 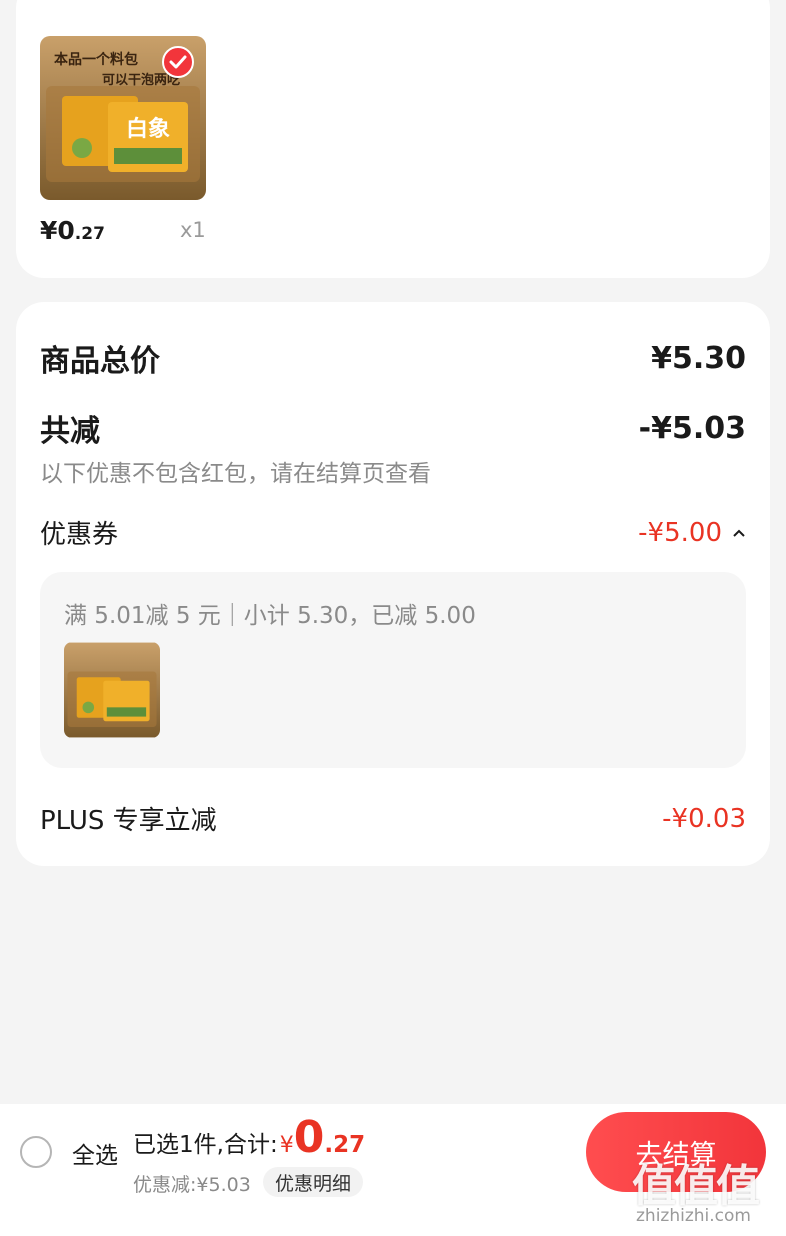 What do you see at coordinates (309, 1137) in the screenshot?
I see `total-int: 0` at bounding box center [309, 1137].